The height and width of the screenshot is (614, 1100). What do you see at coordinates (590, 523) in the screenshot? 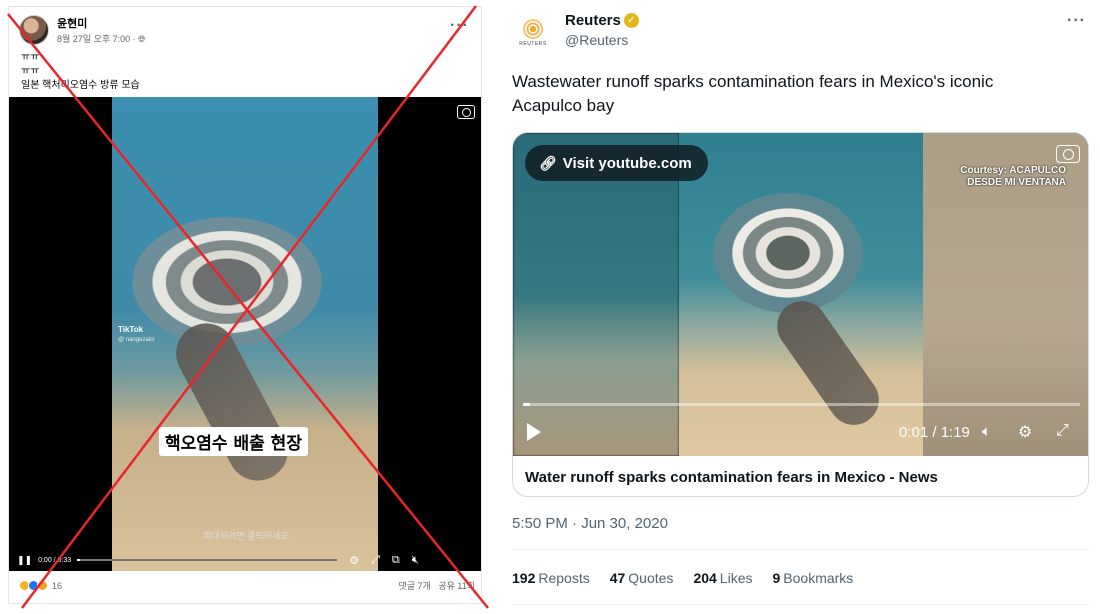
I see `tweet-timestamp: 5:50 PM · Jun 30, 2020` at bounding box center [590, 523].